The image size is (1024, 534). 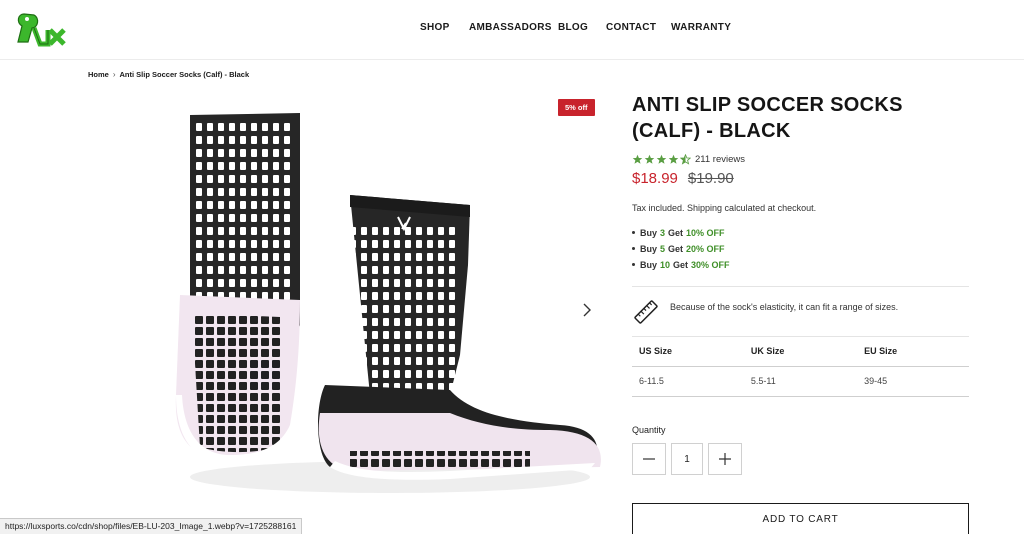 I want to click on size-cell-uk: 5.5-11, so click(x=800, y=381).